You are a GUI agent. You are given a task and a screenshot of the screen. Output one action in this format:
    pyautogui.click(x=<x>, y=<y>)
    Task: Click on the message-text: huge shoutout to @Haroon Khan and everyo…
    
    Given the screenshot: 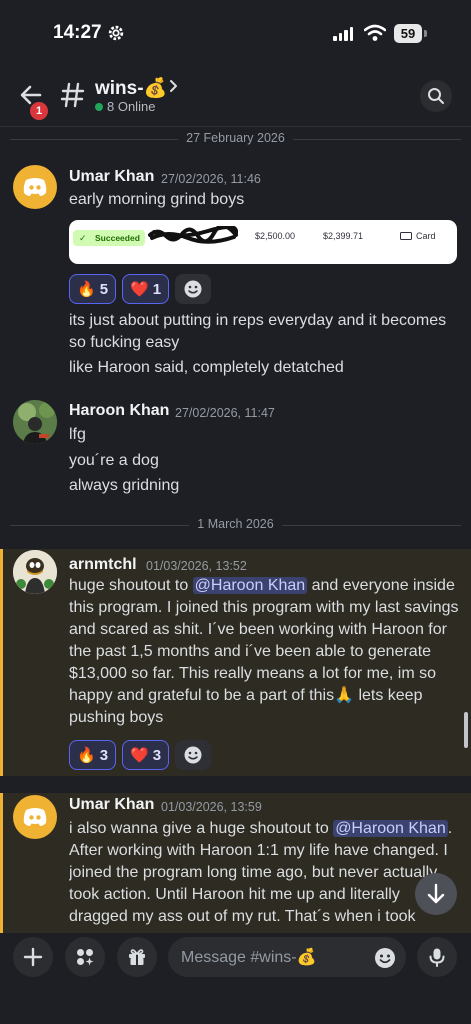 What is the action you would take?
    pyautogui.click(x=265, y=652)
    